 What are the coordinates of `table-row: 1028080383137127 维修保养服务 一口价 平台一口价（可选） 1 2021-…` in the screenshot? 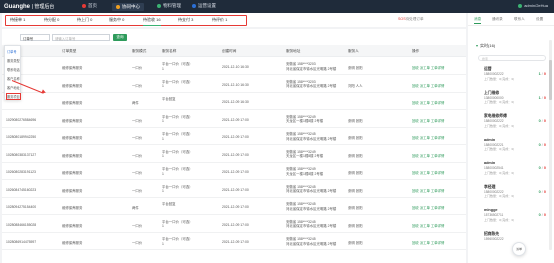 It's located at (234, 155).